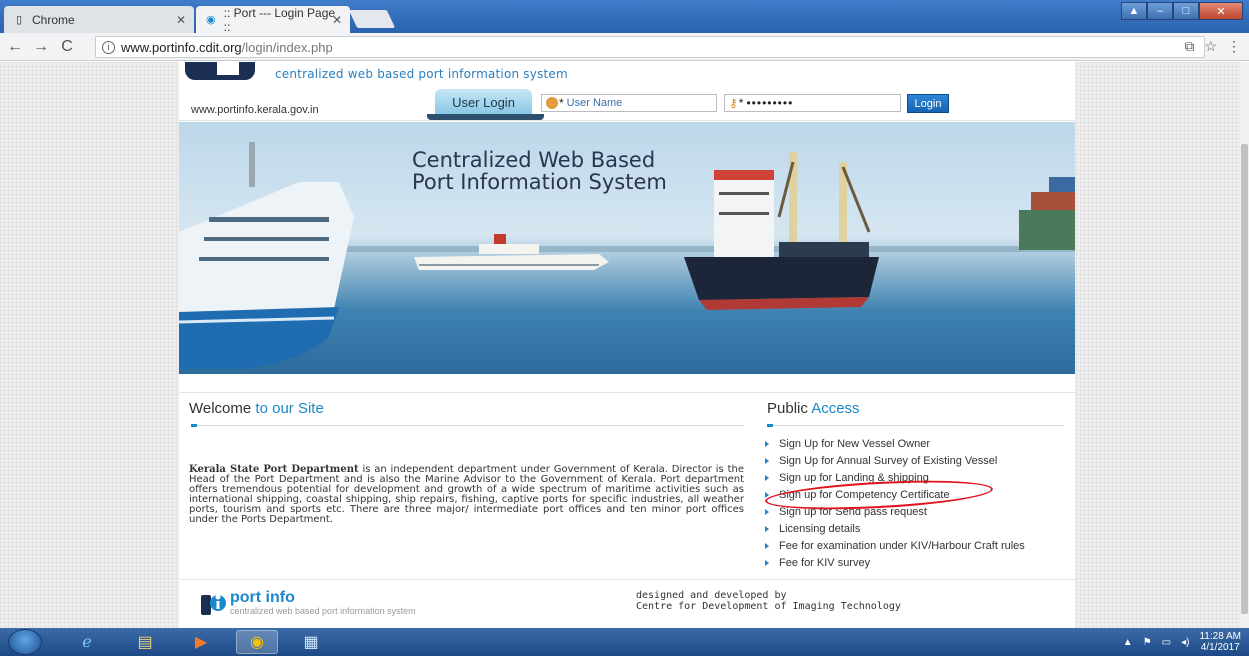 The width and height of the screenshot is (1249, 656). What do you see at coordinates (25, 642) in the screenshot?
I see `start-button` at bounding box center [25, 642].